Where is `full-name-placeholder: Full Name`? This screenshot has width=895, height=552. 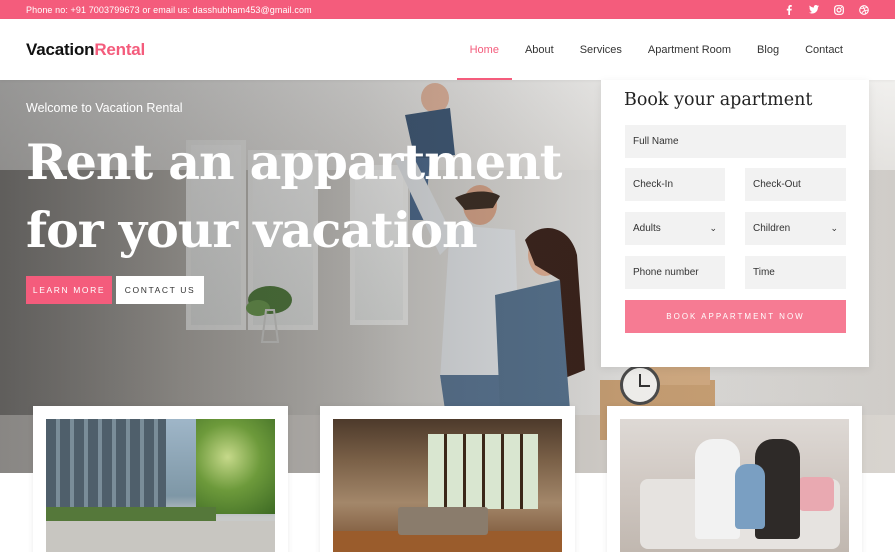 full-name-placeholder: Full Name is located at coordinates (656, 141).